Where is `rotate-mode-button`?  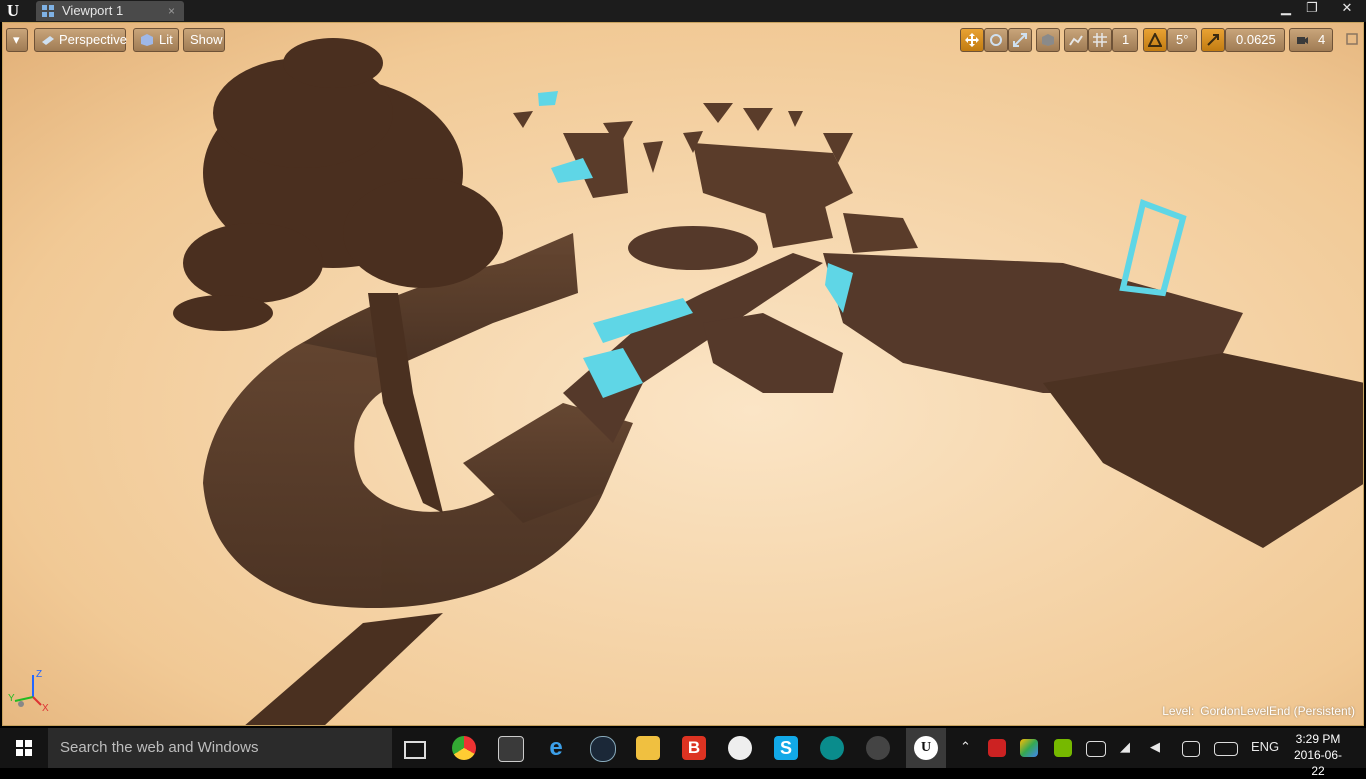
rotate-mode-button is located at coordinates (996, 40).